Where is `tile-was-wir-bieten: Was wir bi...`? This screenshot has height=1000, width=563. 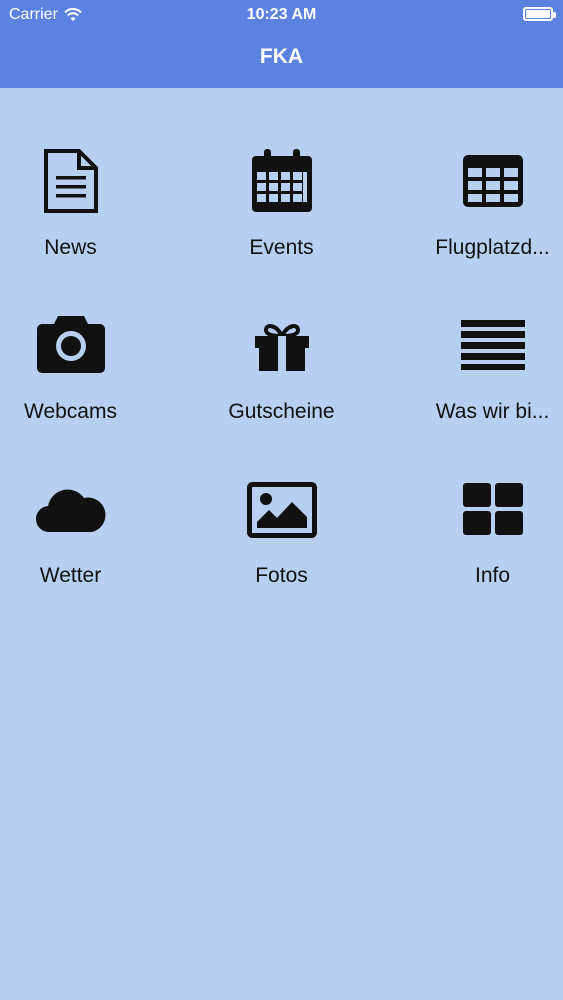 tile-was-wir-bieten: Was wir bi... is located at coordinates (481, 337).